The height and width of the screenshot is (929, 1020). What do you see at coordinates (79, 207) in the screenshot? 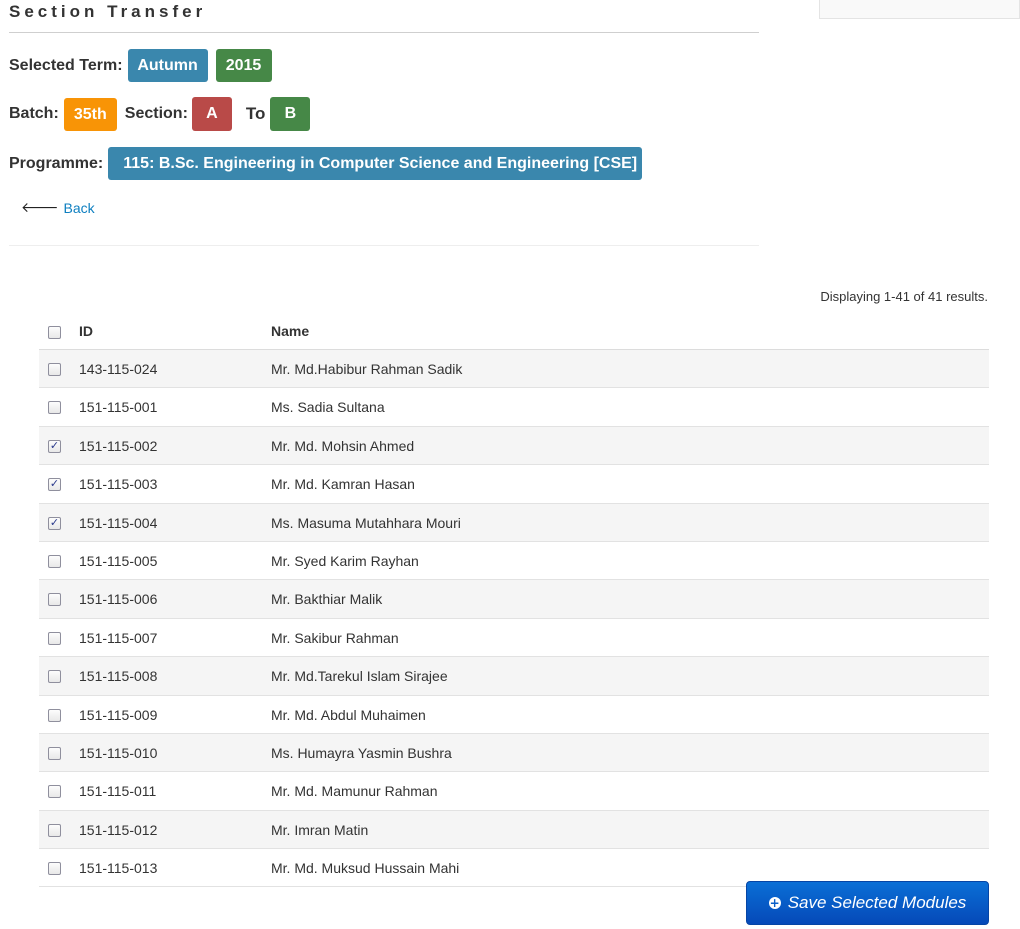
I see `back-label: Back` at bounding box center [79, 207].